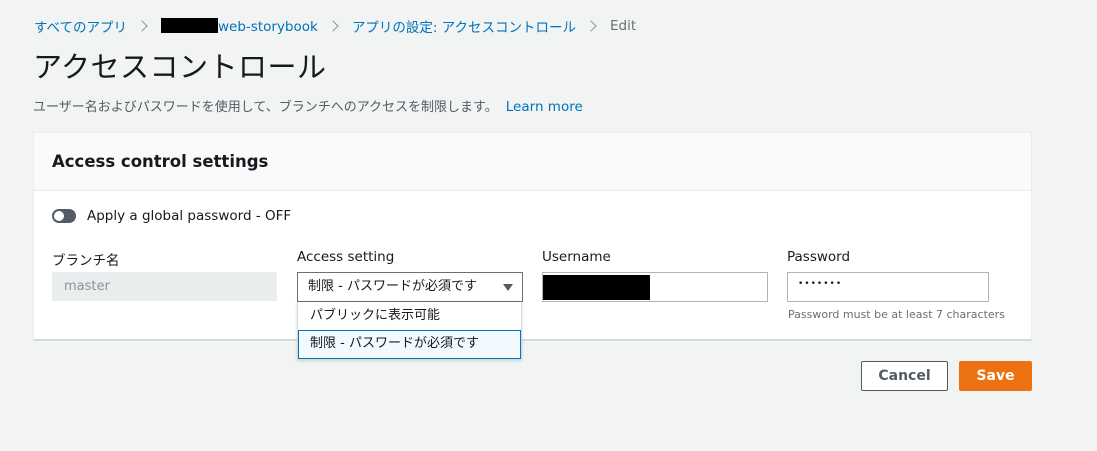  What do you see at coordinates (265, 107) in the screenshot?
I see `page-description-text: ユーザー名およびパスワードを使用して、ブランチへのアクセスを制限します。` at bounding box center [265, 107].